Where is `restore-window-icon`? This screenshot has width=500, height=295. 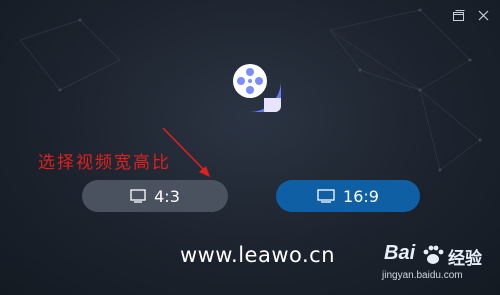
restore-window-icon is located at coordinates (459, 15).